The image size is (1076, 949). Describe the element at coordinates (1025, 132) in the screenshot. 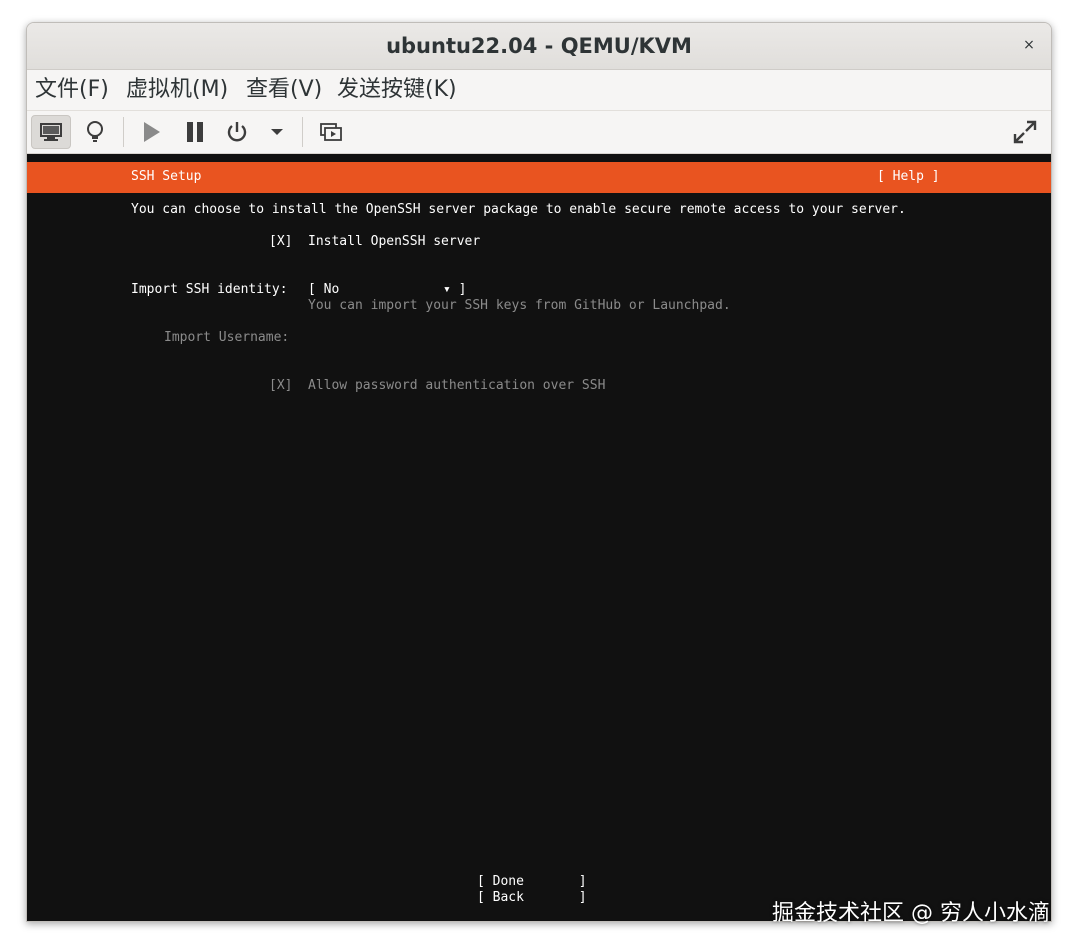

I see `fullscreen-icon` at that location.